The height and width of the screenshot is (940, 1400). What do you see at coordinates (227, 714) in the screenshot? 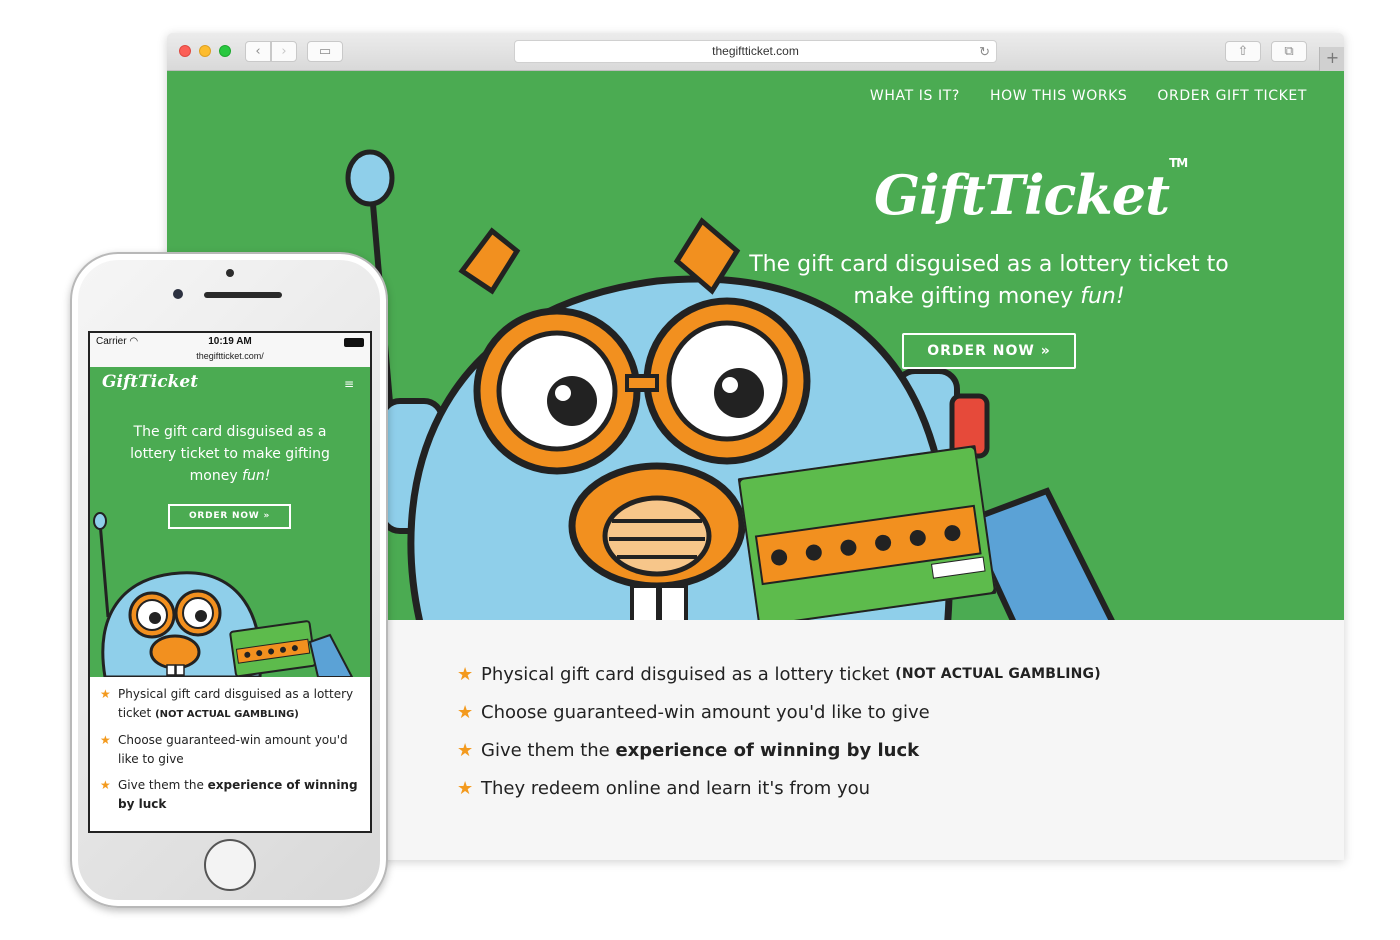
I see `mobile-feature-disclaimer: (NOT ACTUAL GAMBLING)` at bounding box center [227, 714].